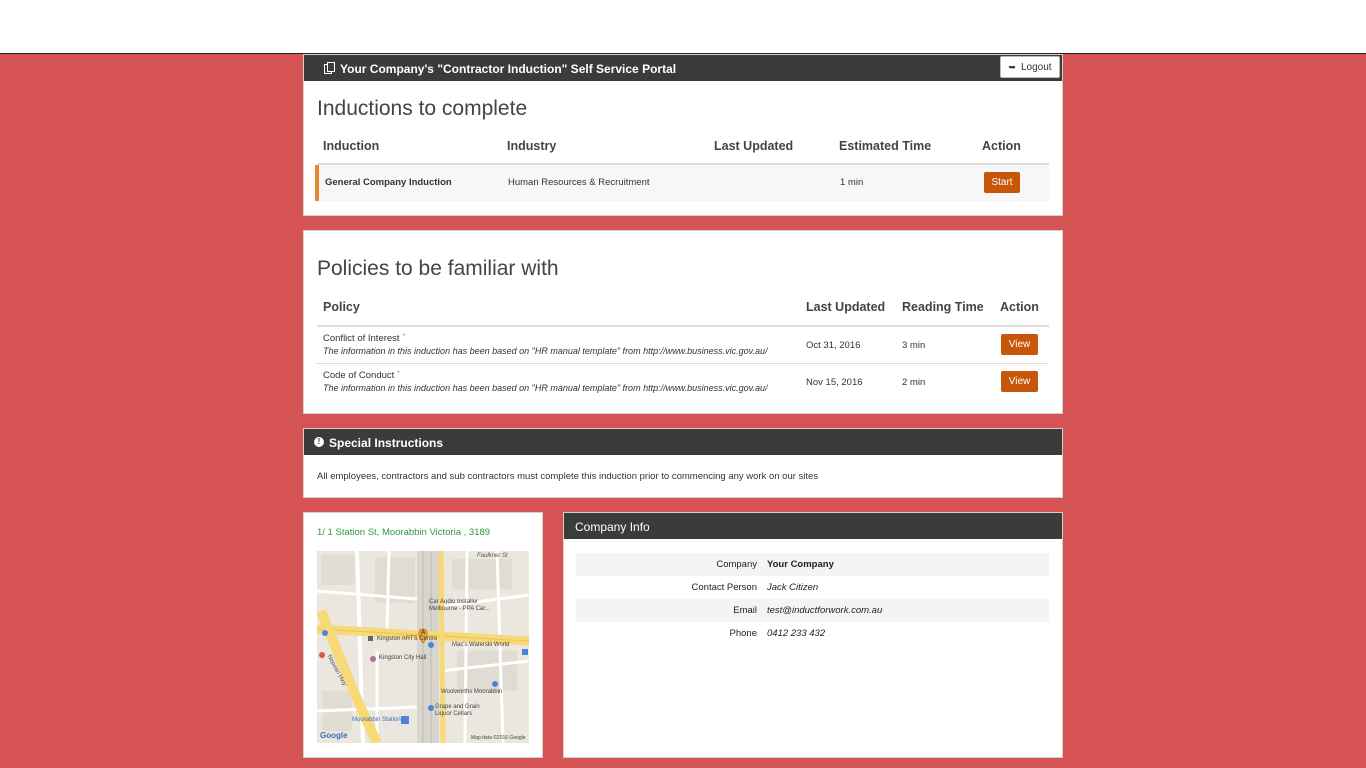 The image size is (1366, 768). Describe the element at coordinates (492, 556) in the screenshot. I see `map-label: Faulkner St` at that location.